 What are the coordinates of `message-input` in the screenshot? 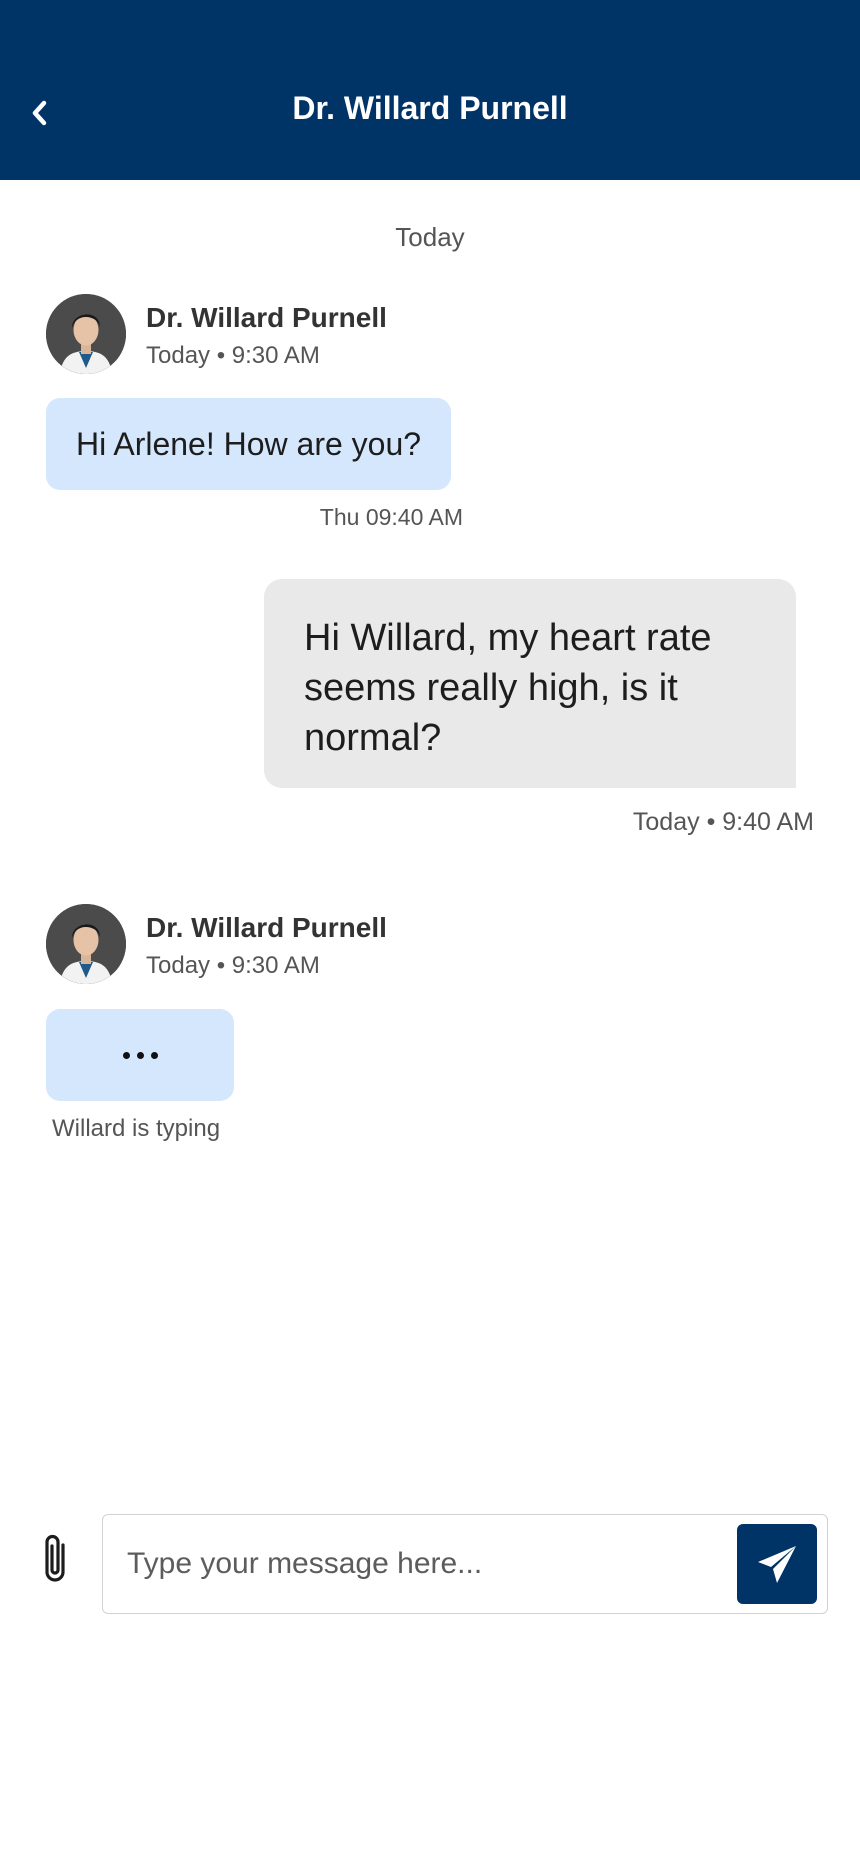 It's located at (422, 1563).